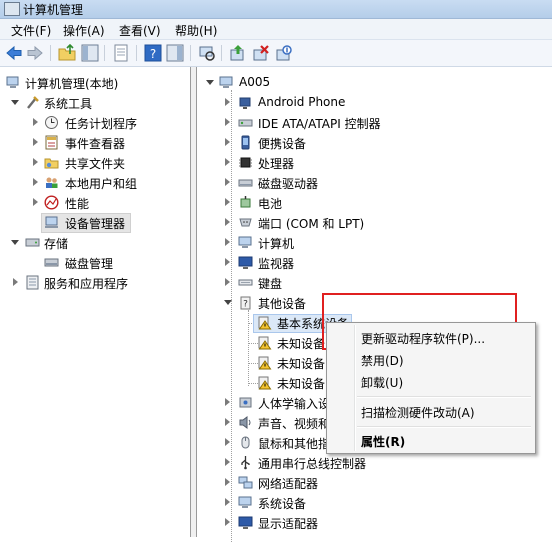 The width and height of the screenshot is (552, 542). Describe the element at coordinates (84, 30) in the screenshot. I see `menu-action: 操作(A)` at that location.